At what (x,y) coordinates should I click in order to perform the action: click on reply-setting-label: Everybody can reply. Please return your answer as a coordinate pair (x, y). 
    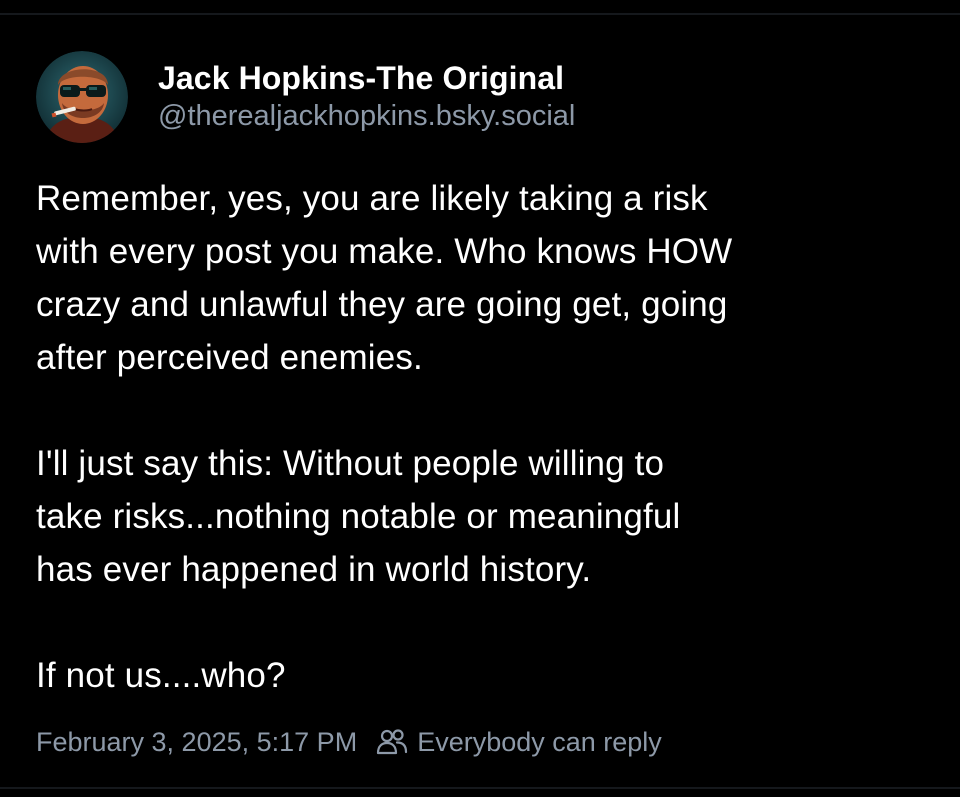
    Looking at the image, I should click on (539, 741).